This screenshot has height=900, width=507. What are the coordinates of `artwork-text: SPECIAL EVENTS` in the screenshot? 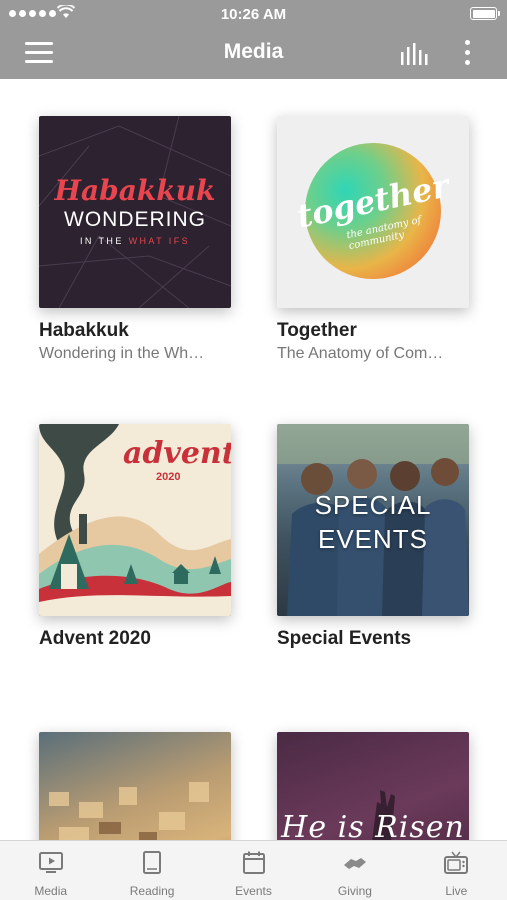 It's located at (373, 522).